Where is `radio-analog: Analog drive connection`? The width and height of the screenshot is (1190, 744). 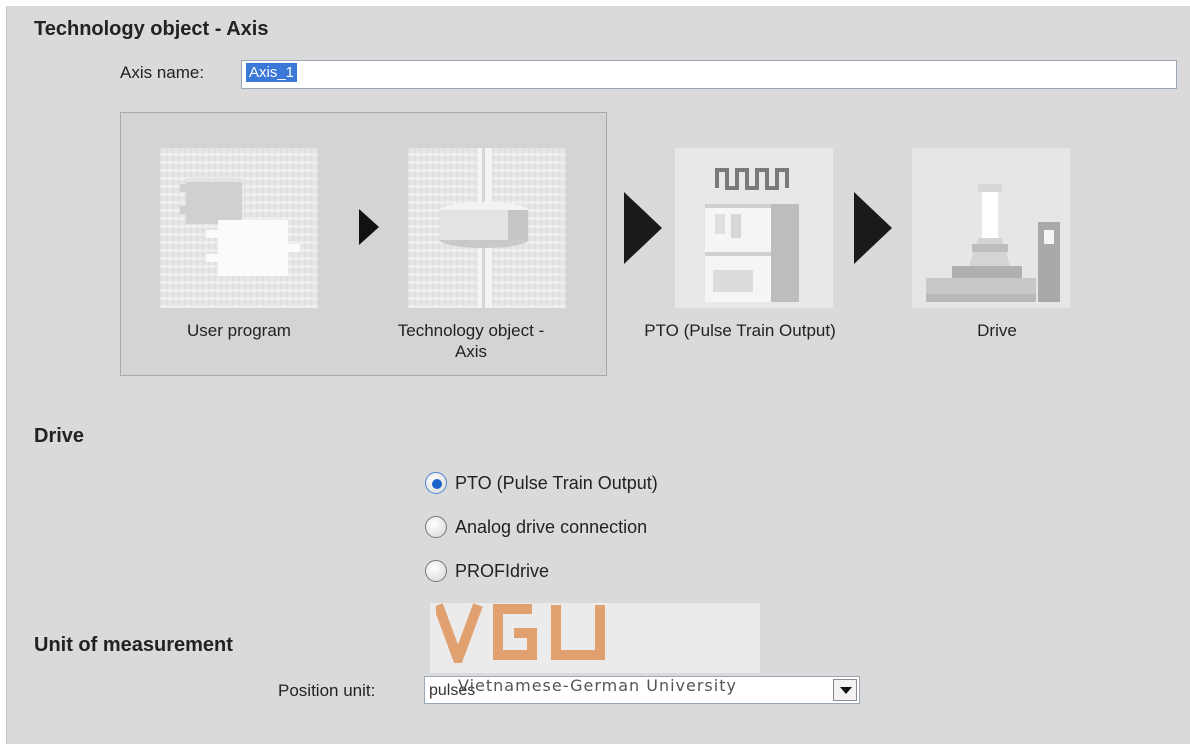
radio-analog: Analog drive connection is located at coordinates (536, 527).